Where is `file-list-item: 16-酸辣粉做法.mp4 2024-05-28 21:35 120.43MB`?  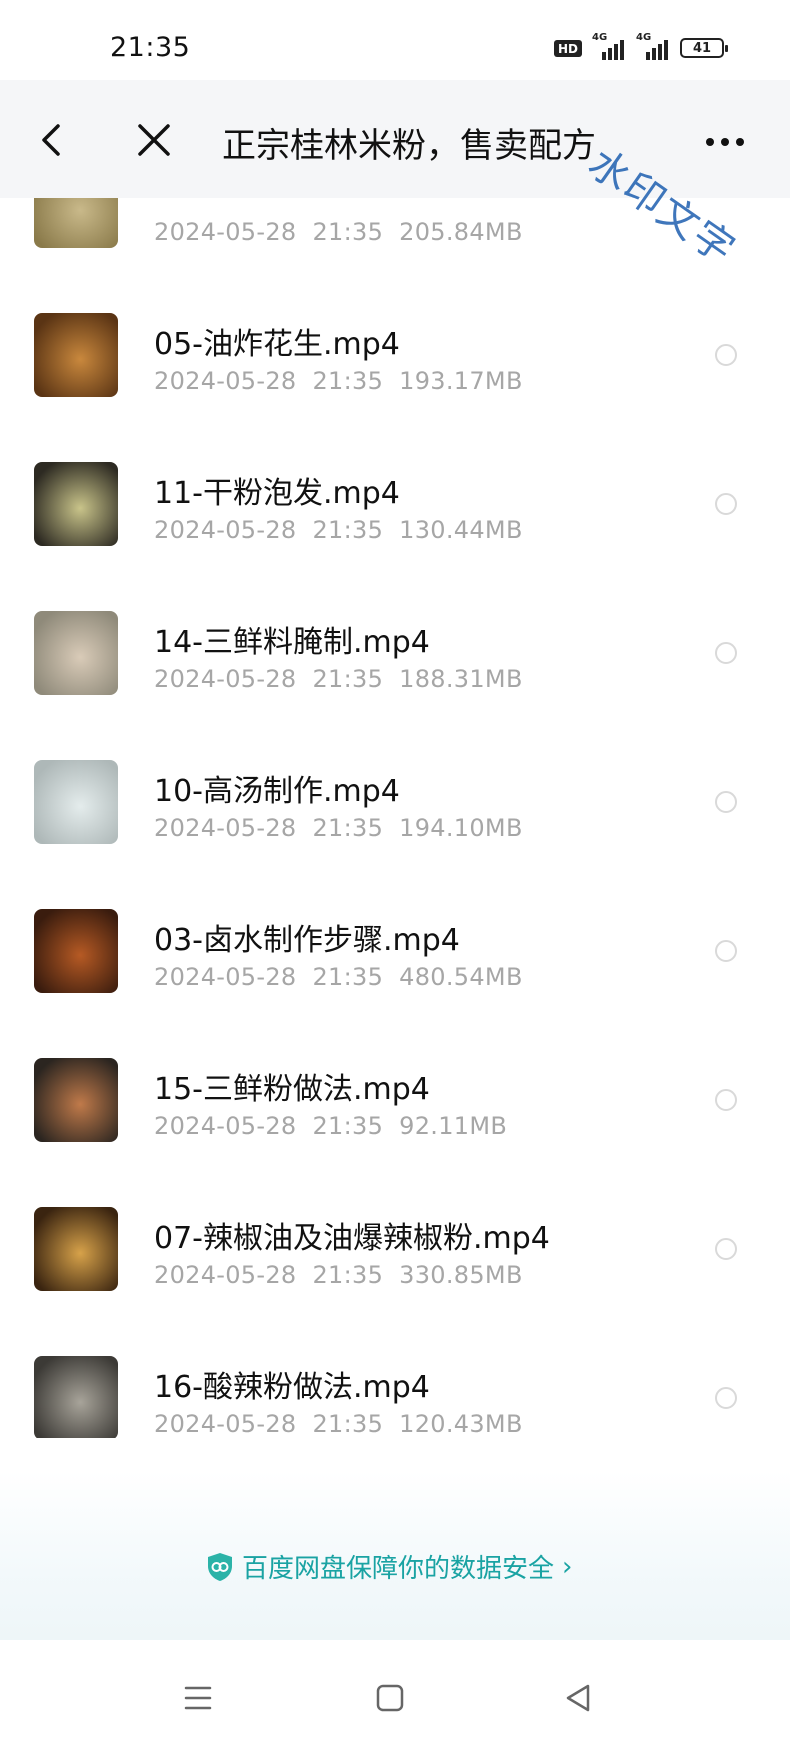 file-list-item: 16-酸辣粉做法.mp4 2024-05-28 21:35 120.43MB is located at coordinates (395, 1381).